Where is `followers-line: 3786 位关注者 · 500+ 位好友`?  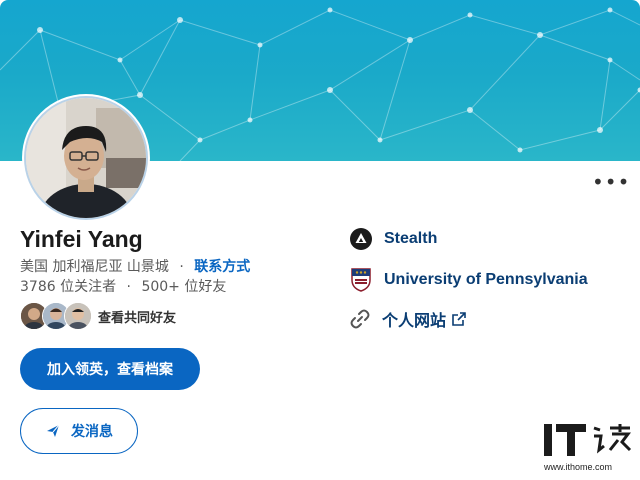
followers-line: 3786 位关注者 · 500+ 位好友 is located at coordinates (123, 286).